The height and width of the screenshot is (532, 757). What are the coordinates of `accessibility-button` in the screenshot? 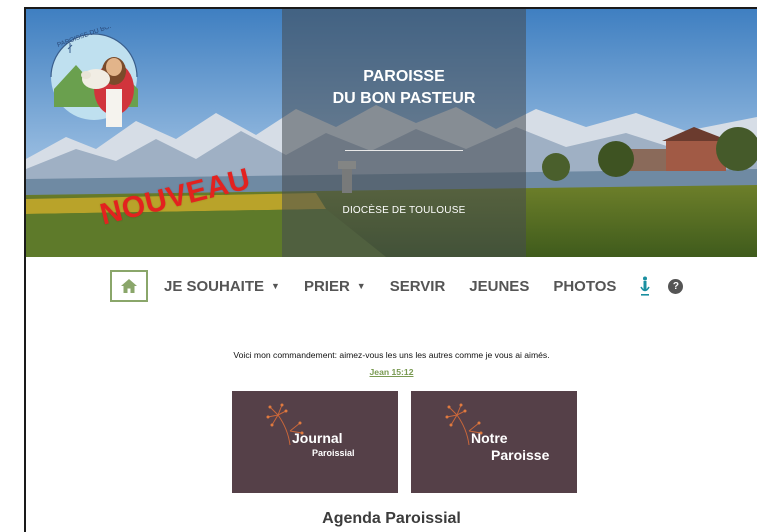 It's located at (645, 286).